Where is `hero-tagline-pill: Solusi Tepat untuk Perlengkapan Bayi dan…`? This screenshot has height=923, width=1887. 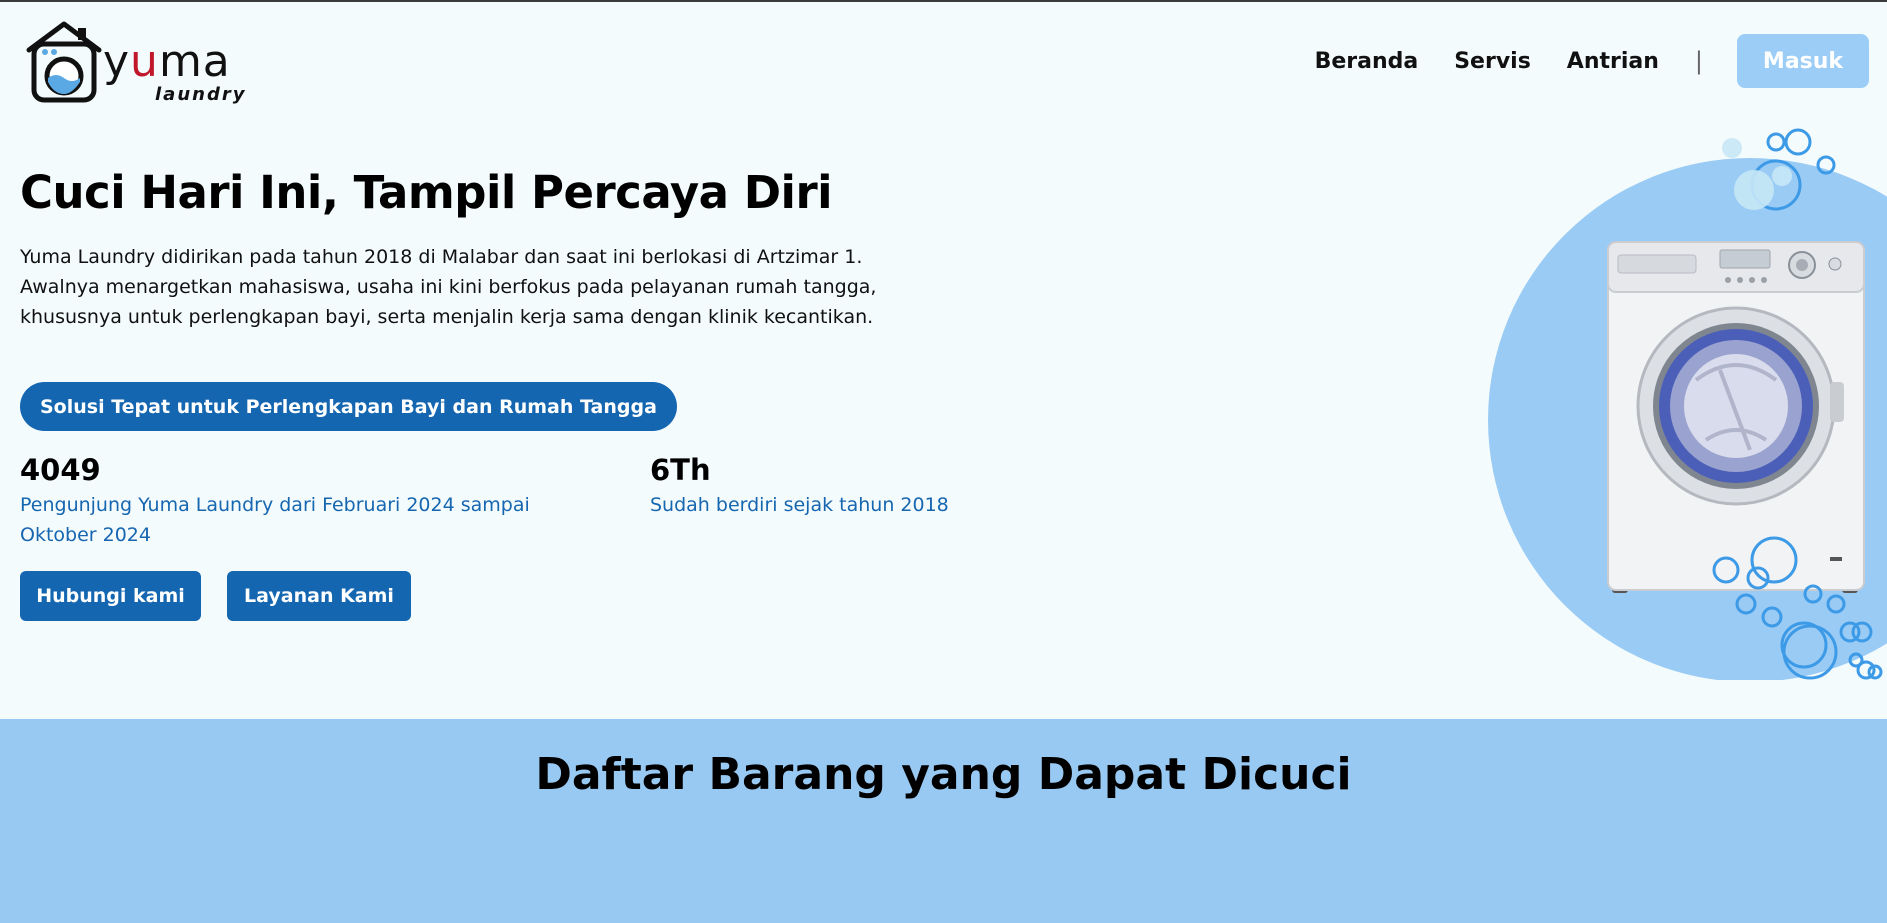
hero-tagline-pill: Solusi Tepat untuk Perlengkapan Bayi dan… is located at coordinates (348, 406).